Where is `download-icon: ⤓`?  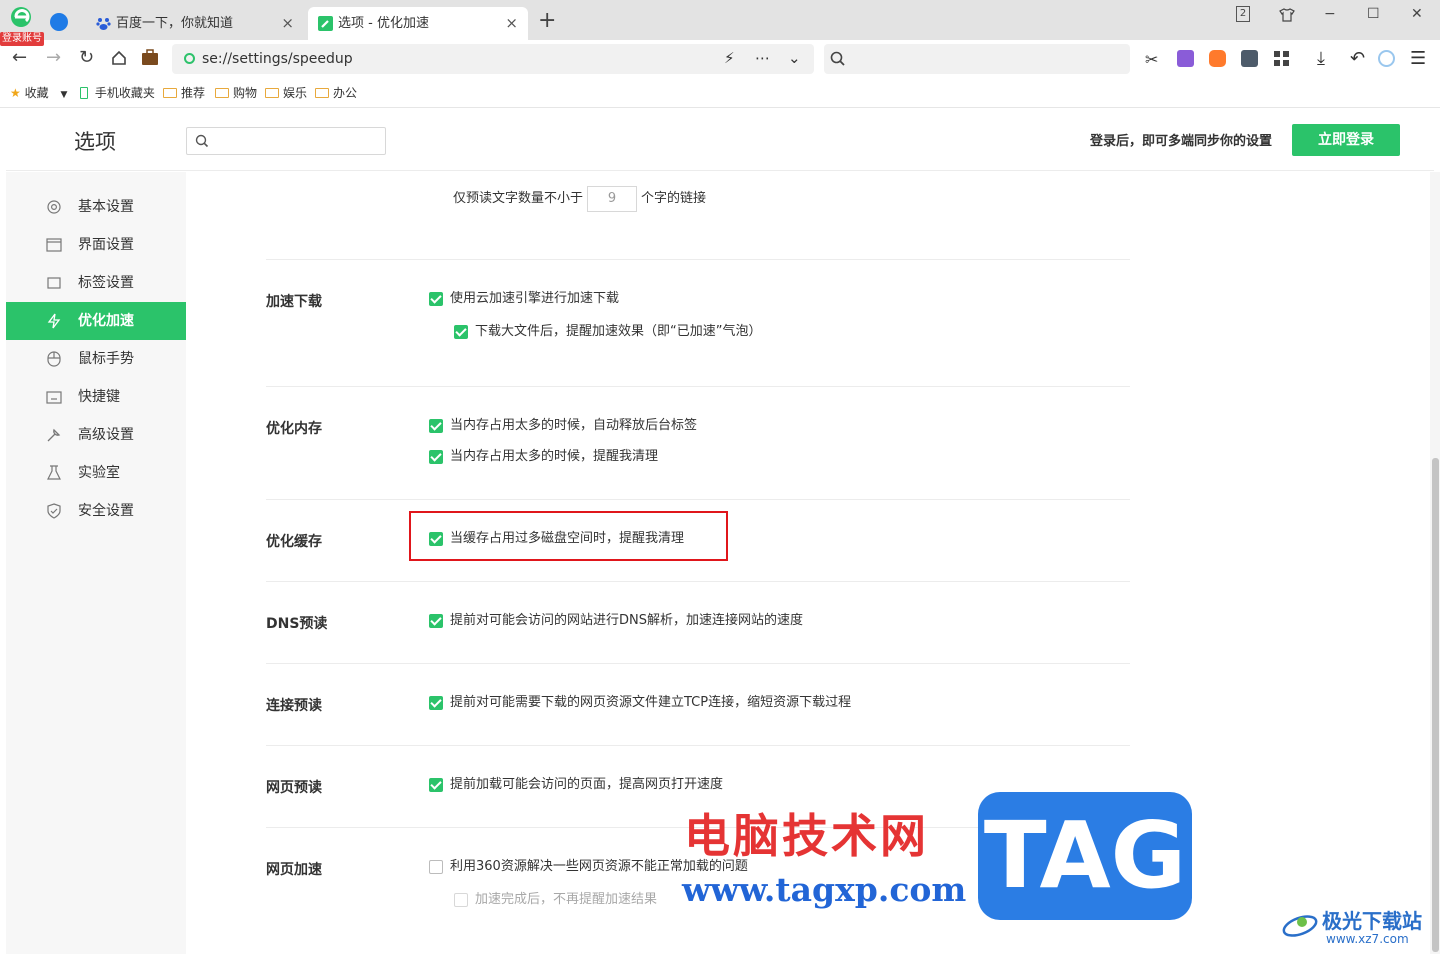 download-icon: ⤓ is located at coordinates (1325, 58).